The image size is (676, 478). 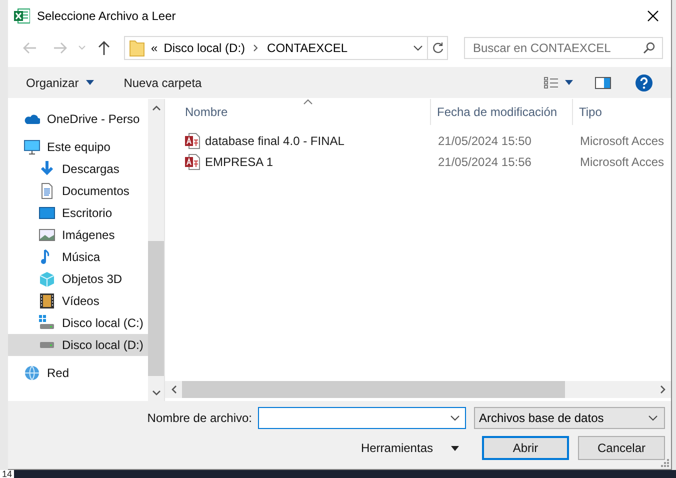 I want to click on date-modified-cell-text: 21/05/2024 15:50, so click(x=484, y=141).